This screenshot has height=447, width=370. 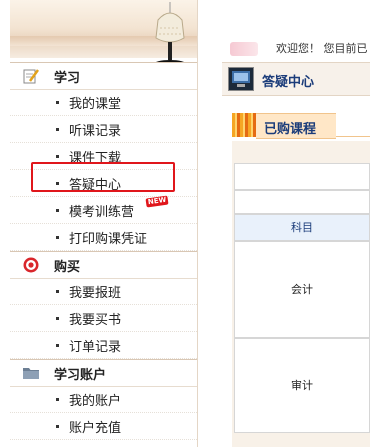 What do you see at coordinates (80, 375) in the screenshot?
I see `sidebar-group-label: 学习账户` at bounding box center [80, 375].